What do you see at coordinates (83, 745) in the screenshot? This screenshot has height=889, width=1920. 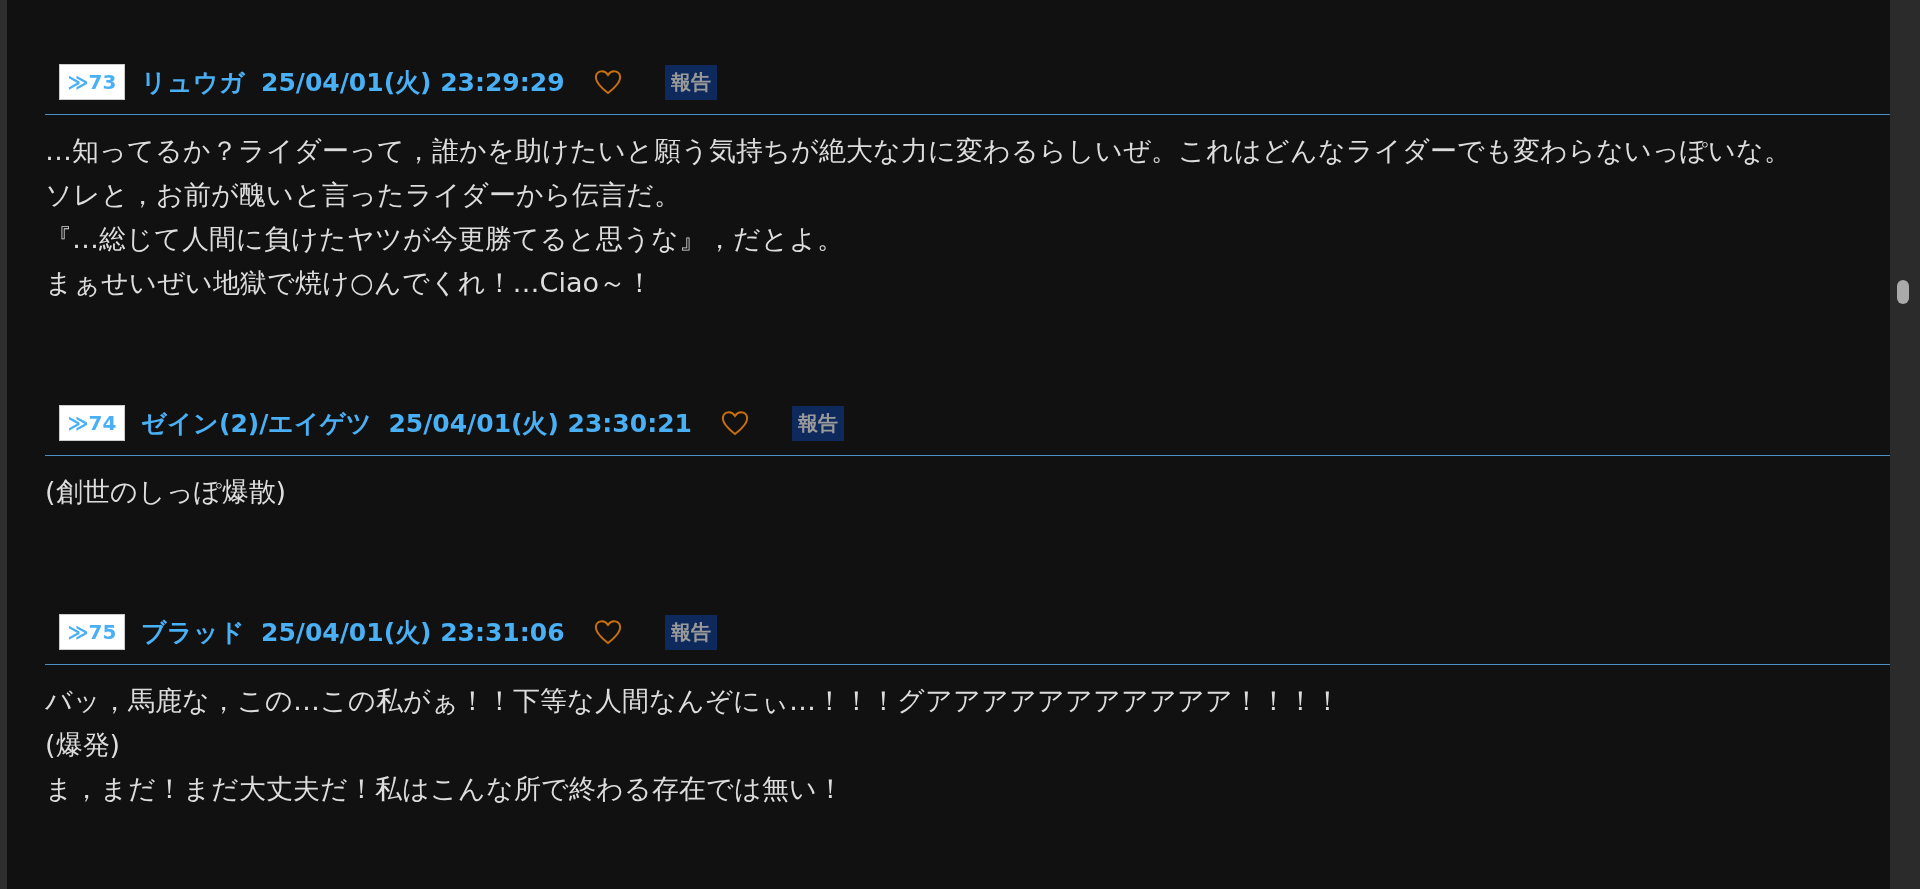 I see `post-text: (爆発)` at bounding box center [83, 745].